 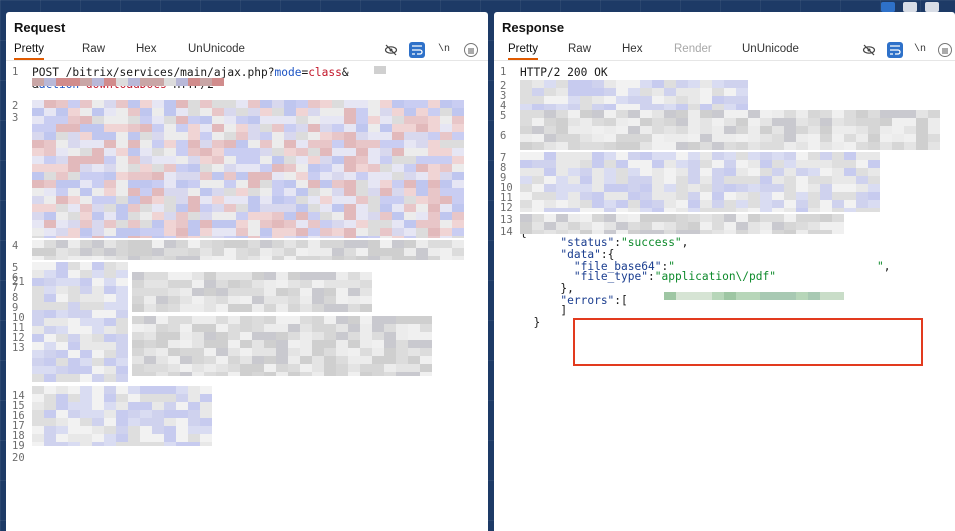 What do you see at coordinates (15, 246) in the screenshot?
I see `line-number: 4` at bounding box center [15, 246].